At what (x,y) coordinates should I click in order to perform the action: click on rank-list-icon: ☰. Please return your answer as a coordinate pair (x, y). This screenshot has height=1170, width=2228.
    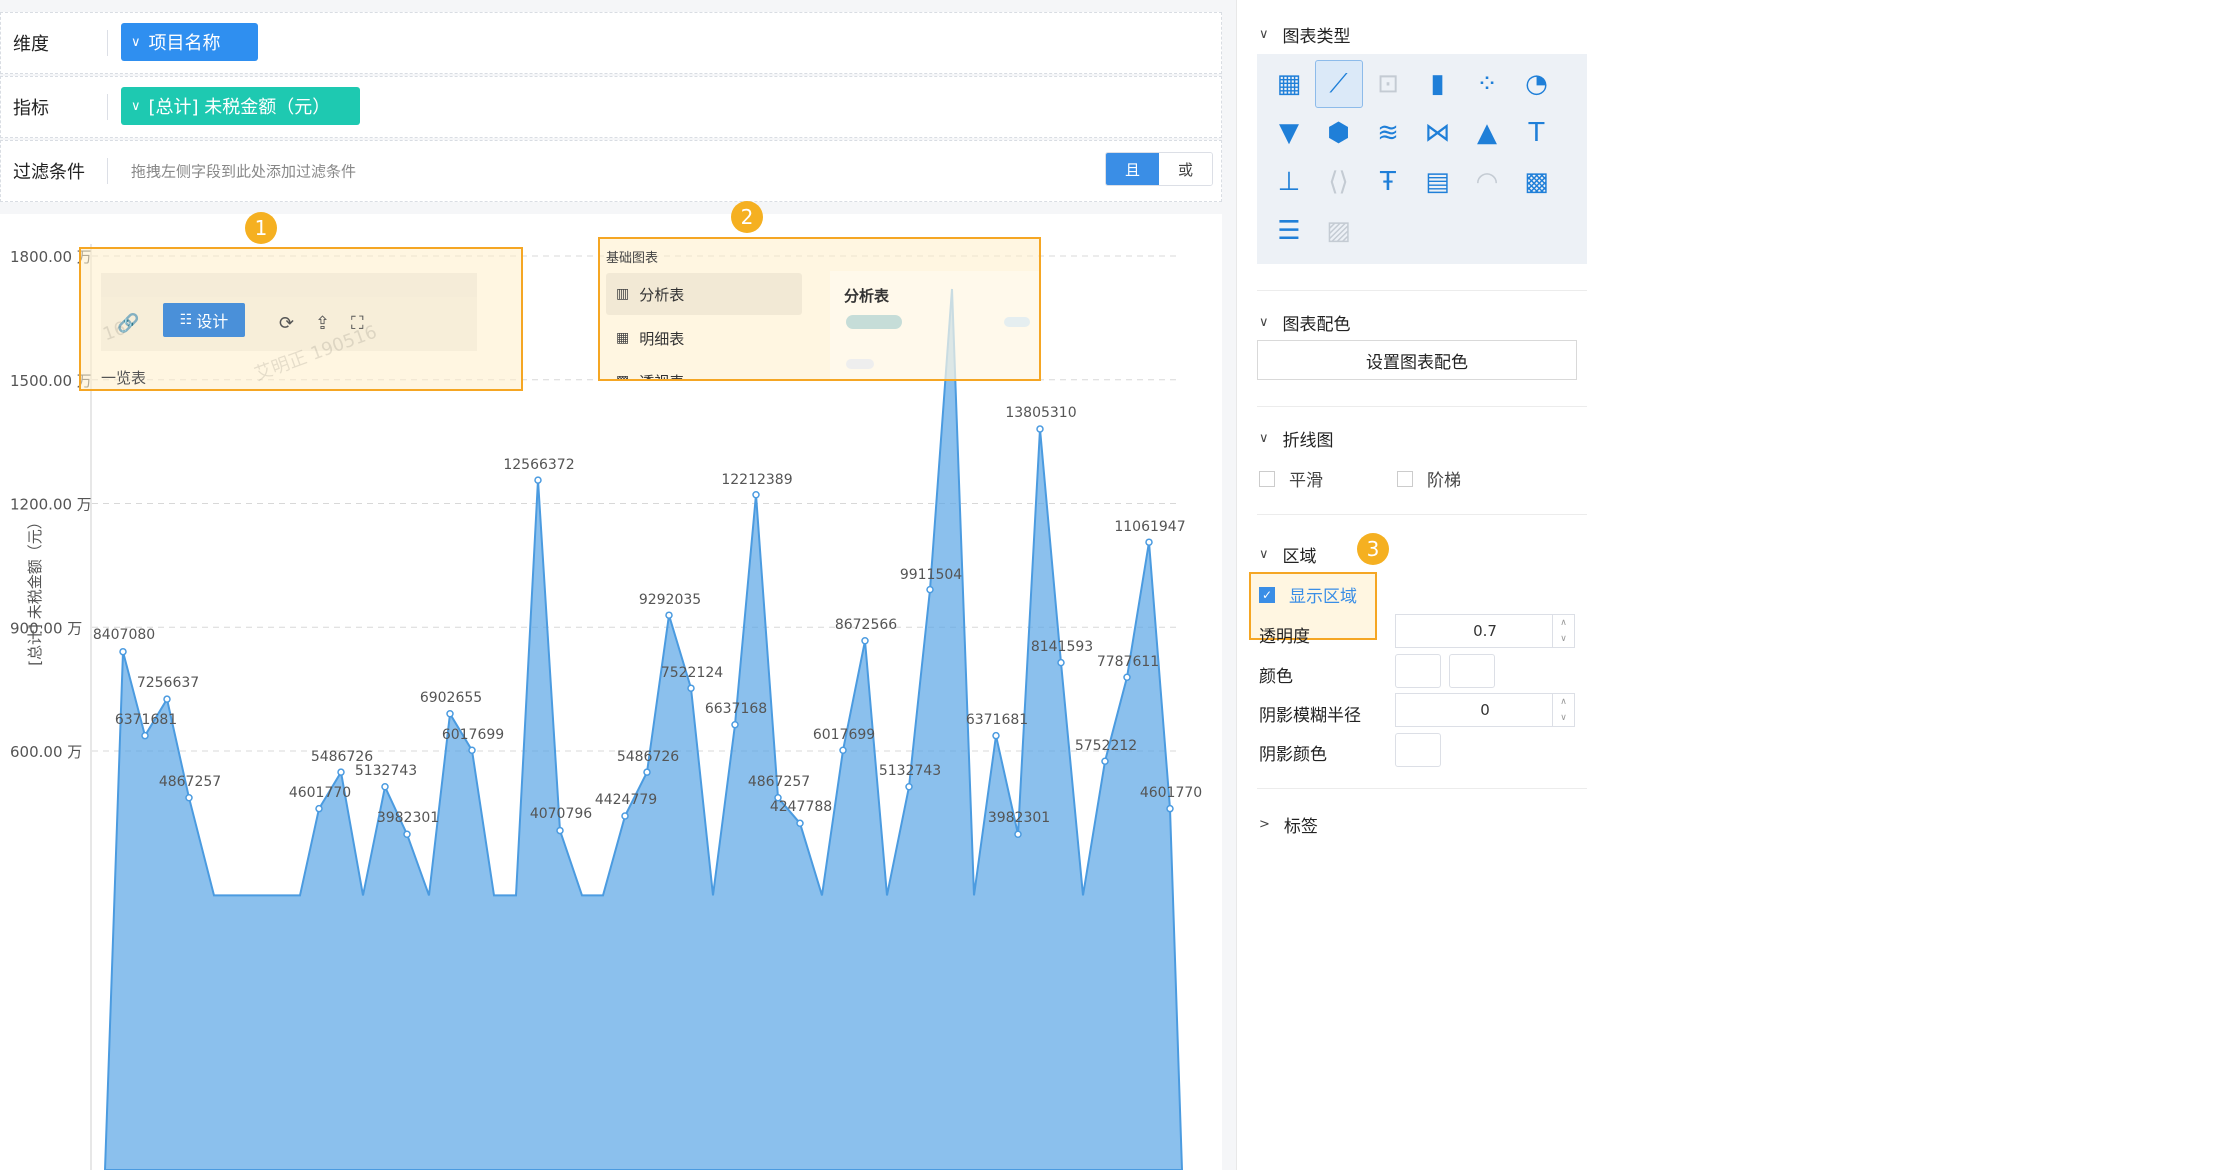
    Looking at the image, I should click on (1289, 231).